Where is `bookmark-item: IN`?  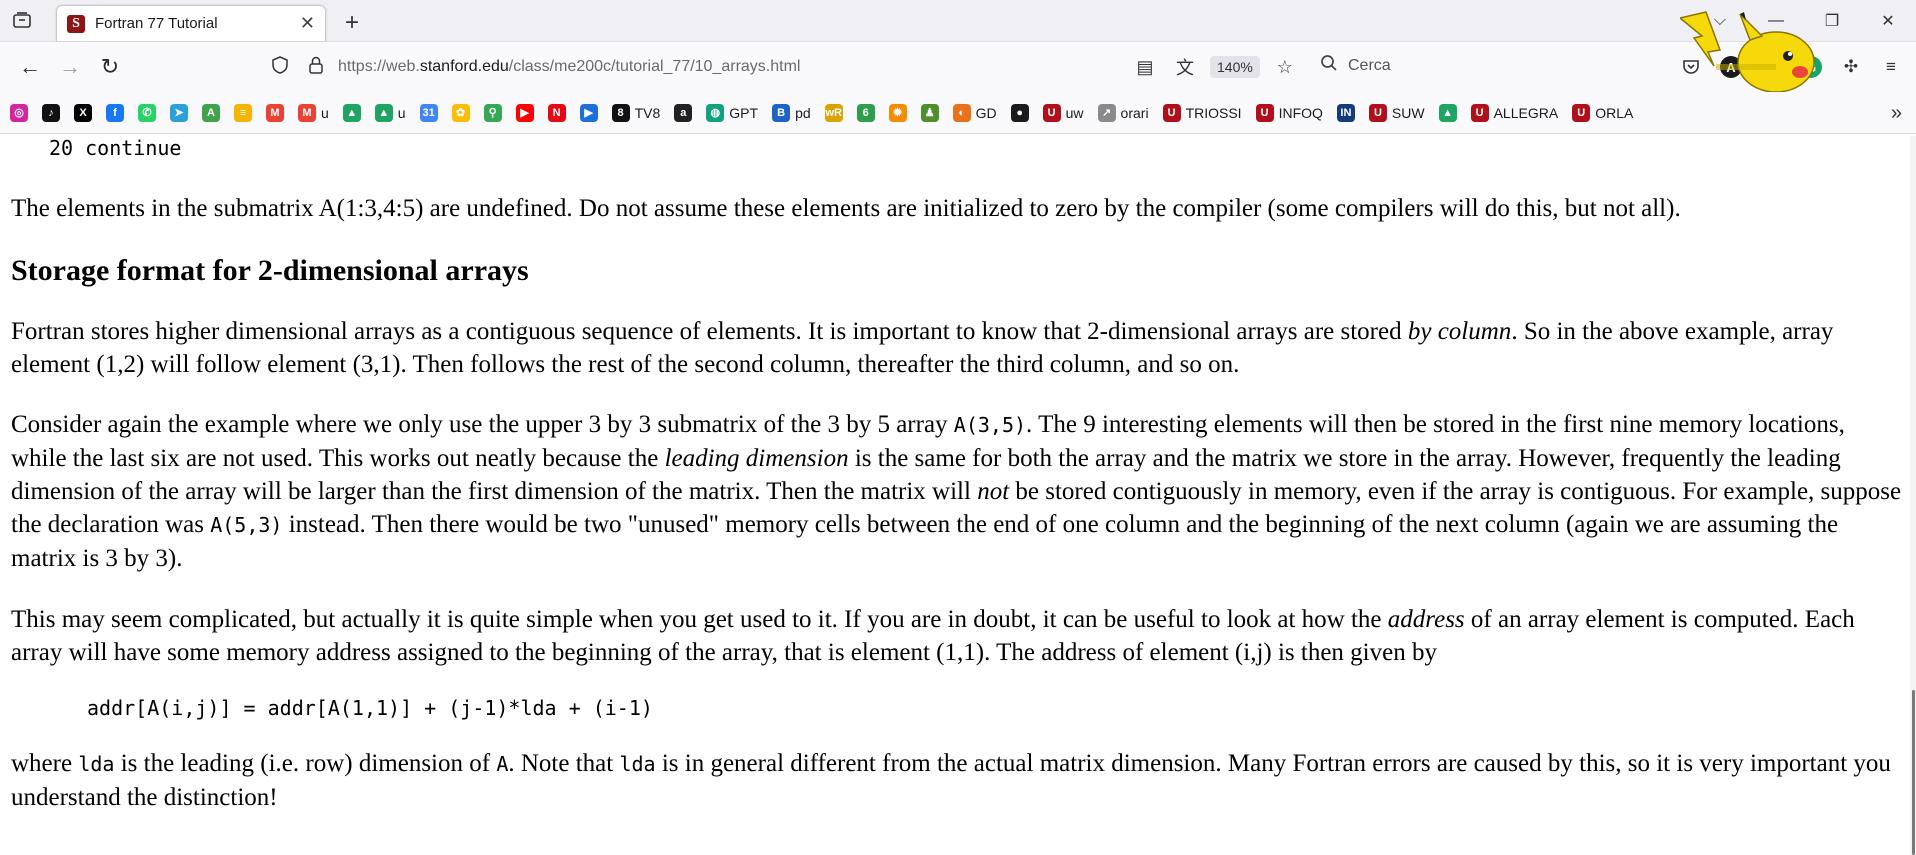 bookmark-item: IN is located at coordinates (1345, 112).